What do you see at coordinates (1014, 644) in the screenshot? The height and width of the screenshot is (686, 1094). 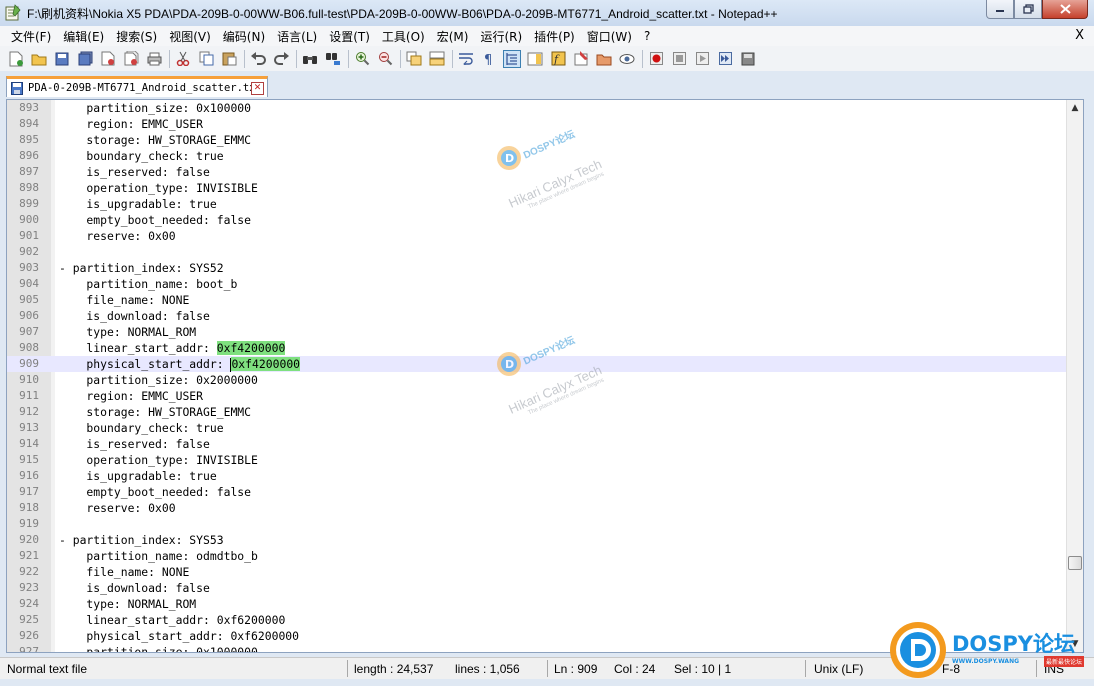 I see `logo-brand: DOSPY论坛` at bounding box center [1014, 644].